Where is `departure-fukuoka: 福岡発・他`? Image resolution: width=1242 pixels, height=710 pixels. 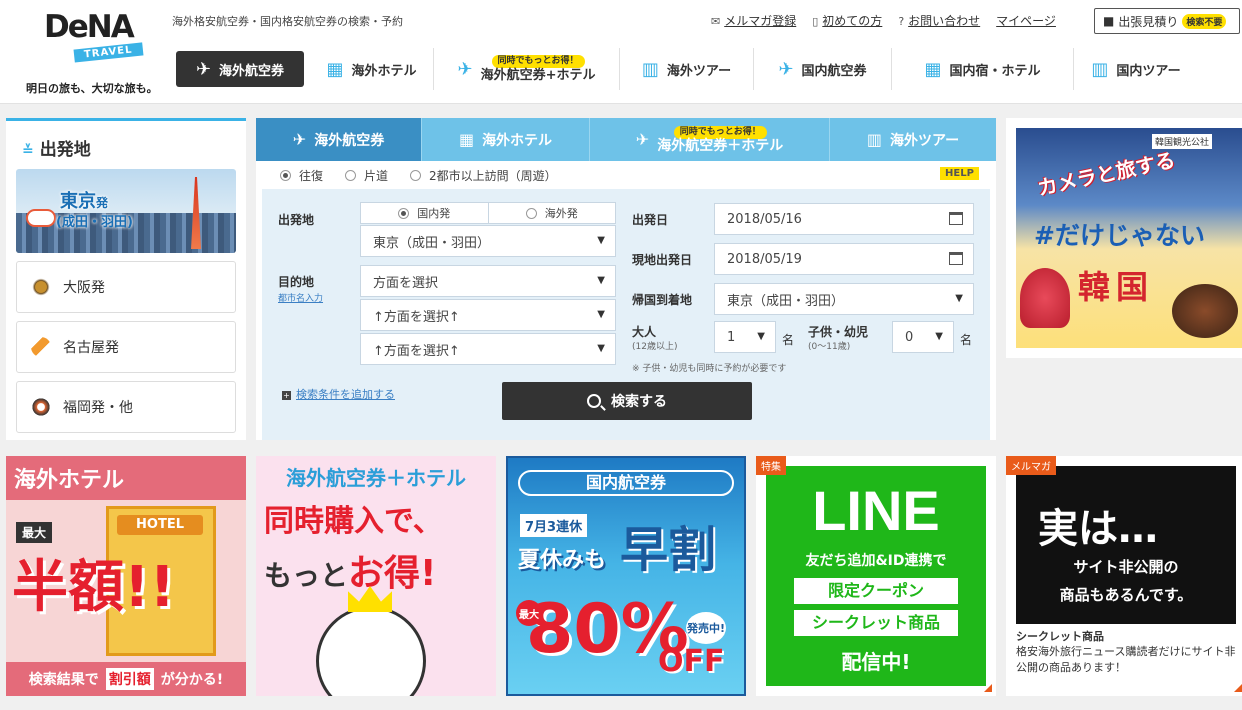 departure-fukuoka: 福岡発・他 is located at coordinates (126, 407).